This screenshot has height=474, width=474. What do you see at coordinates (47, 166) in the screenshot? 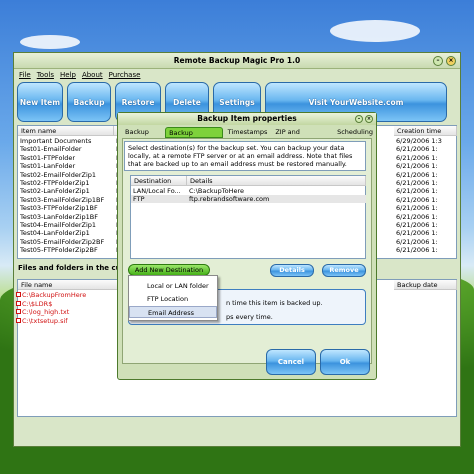
I see `table-row-name: Test01-LanFolder` at bounding box center [47, 166].